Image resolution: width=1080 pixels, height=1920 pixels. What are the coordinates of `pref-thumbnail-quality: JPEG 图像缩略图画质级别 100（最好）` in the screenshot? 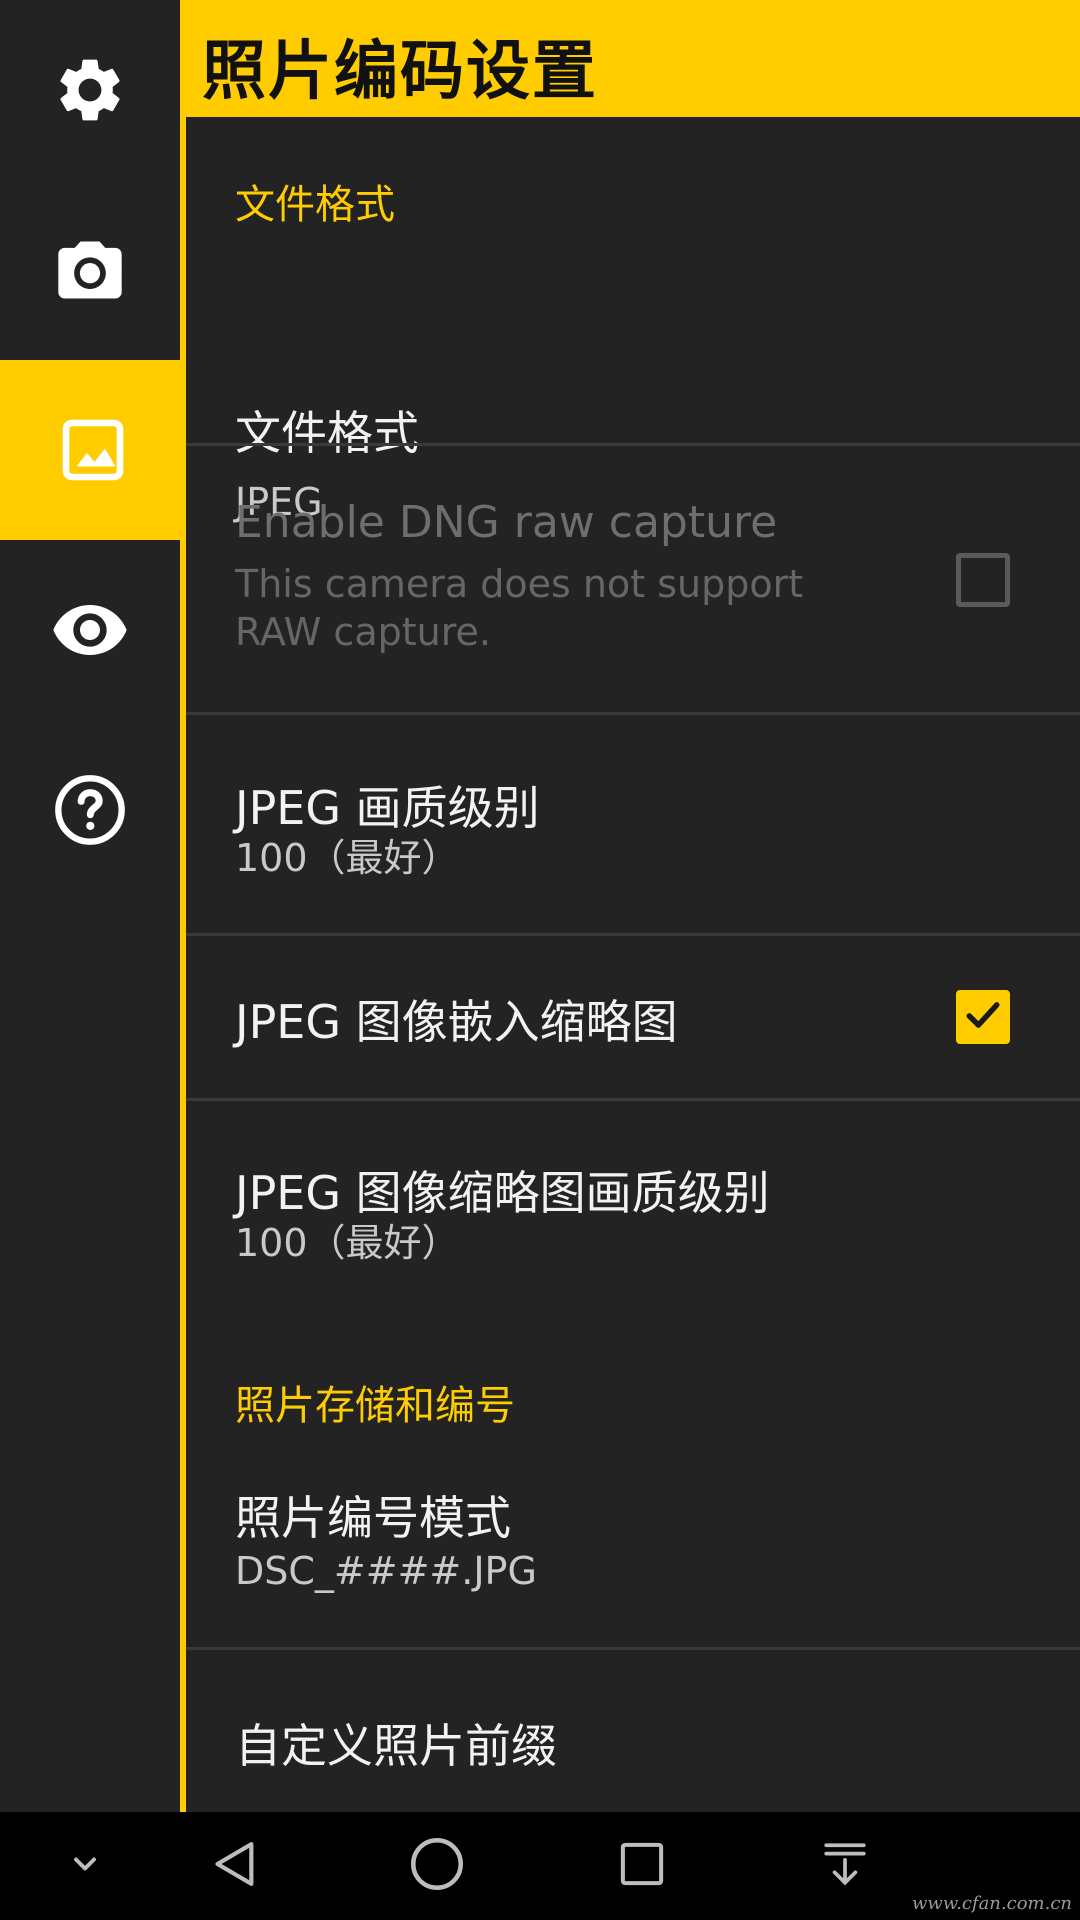 It's located at (633, 1216).